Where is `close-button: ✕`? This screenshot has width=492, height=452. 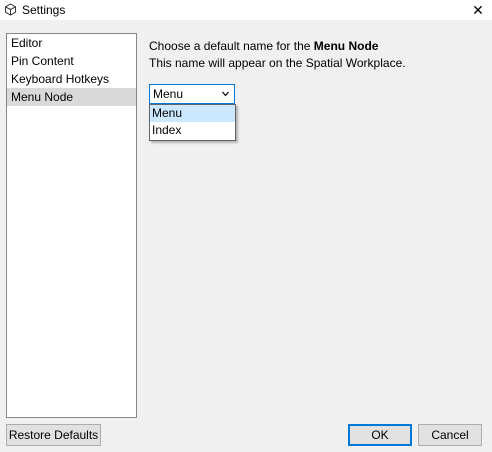 close-button: ✕ is located at coordinates (478, 10).